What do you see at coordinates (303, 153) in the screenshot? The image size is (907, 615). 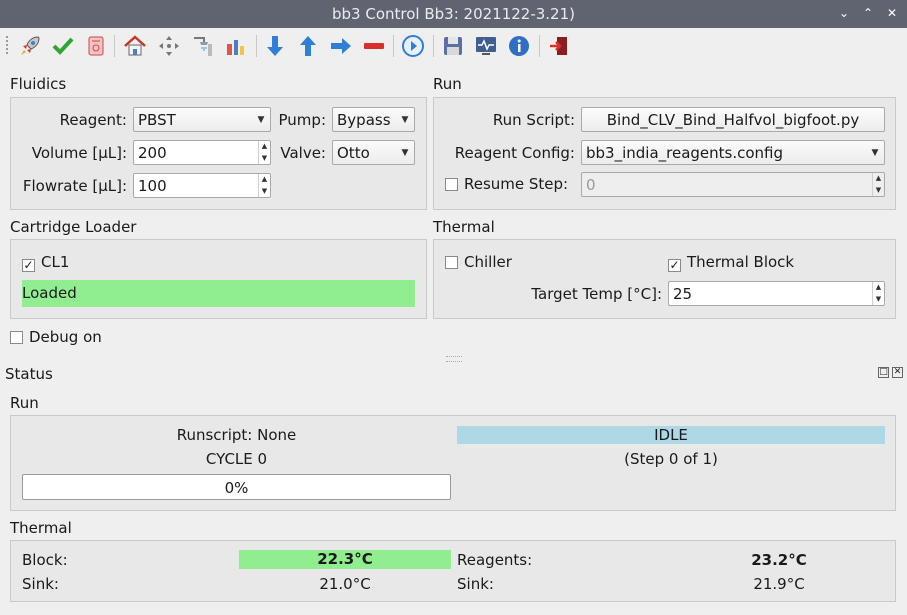 I see `valve-label: Valve:` at bounding box center [303, 153].